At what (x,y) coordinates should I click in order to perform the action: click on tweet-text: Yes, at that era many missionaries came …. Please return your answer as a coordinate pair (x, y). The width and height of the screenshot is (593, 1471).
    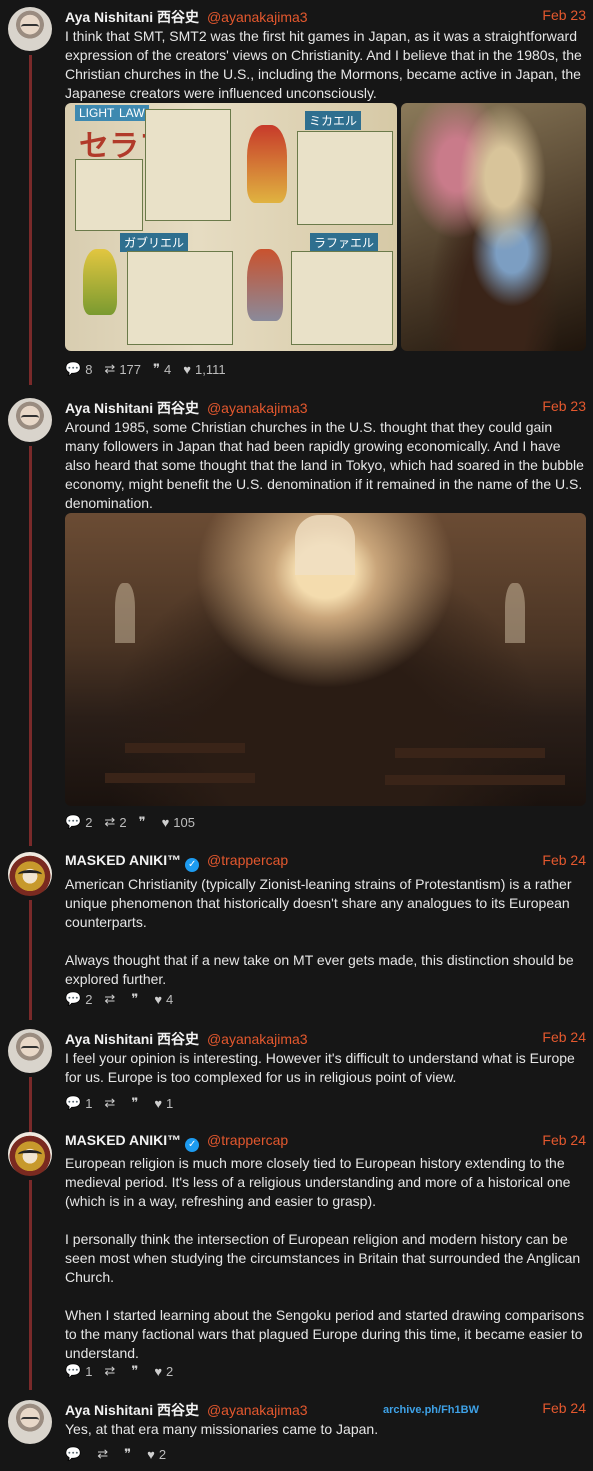
    Looking at the image, I should click on (222, 1429).